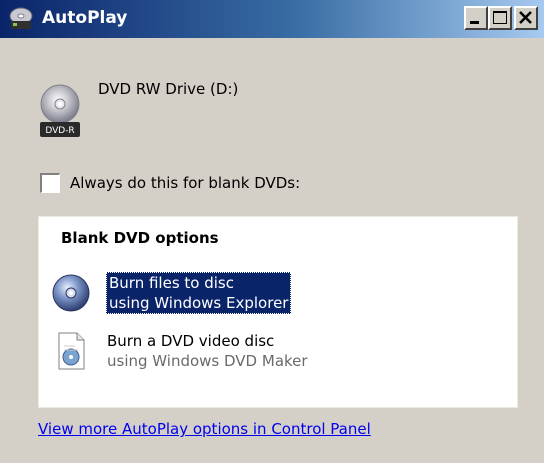 This screenshot has width=544, height=463. What do you see at coordinates (272, 19) in the screenshot?
I see `title-bar: AutoPlay` at bounding box center [272, 19].